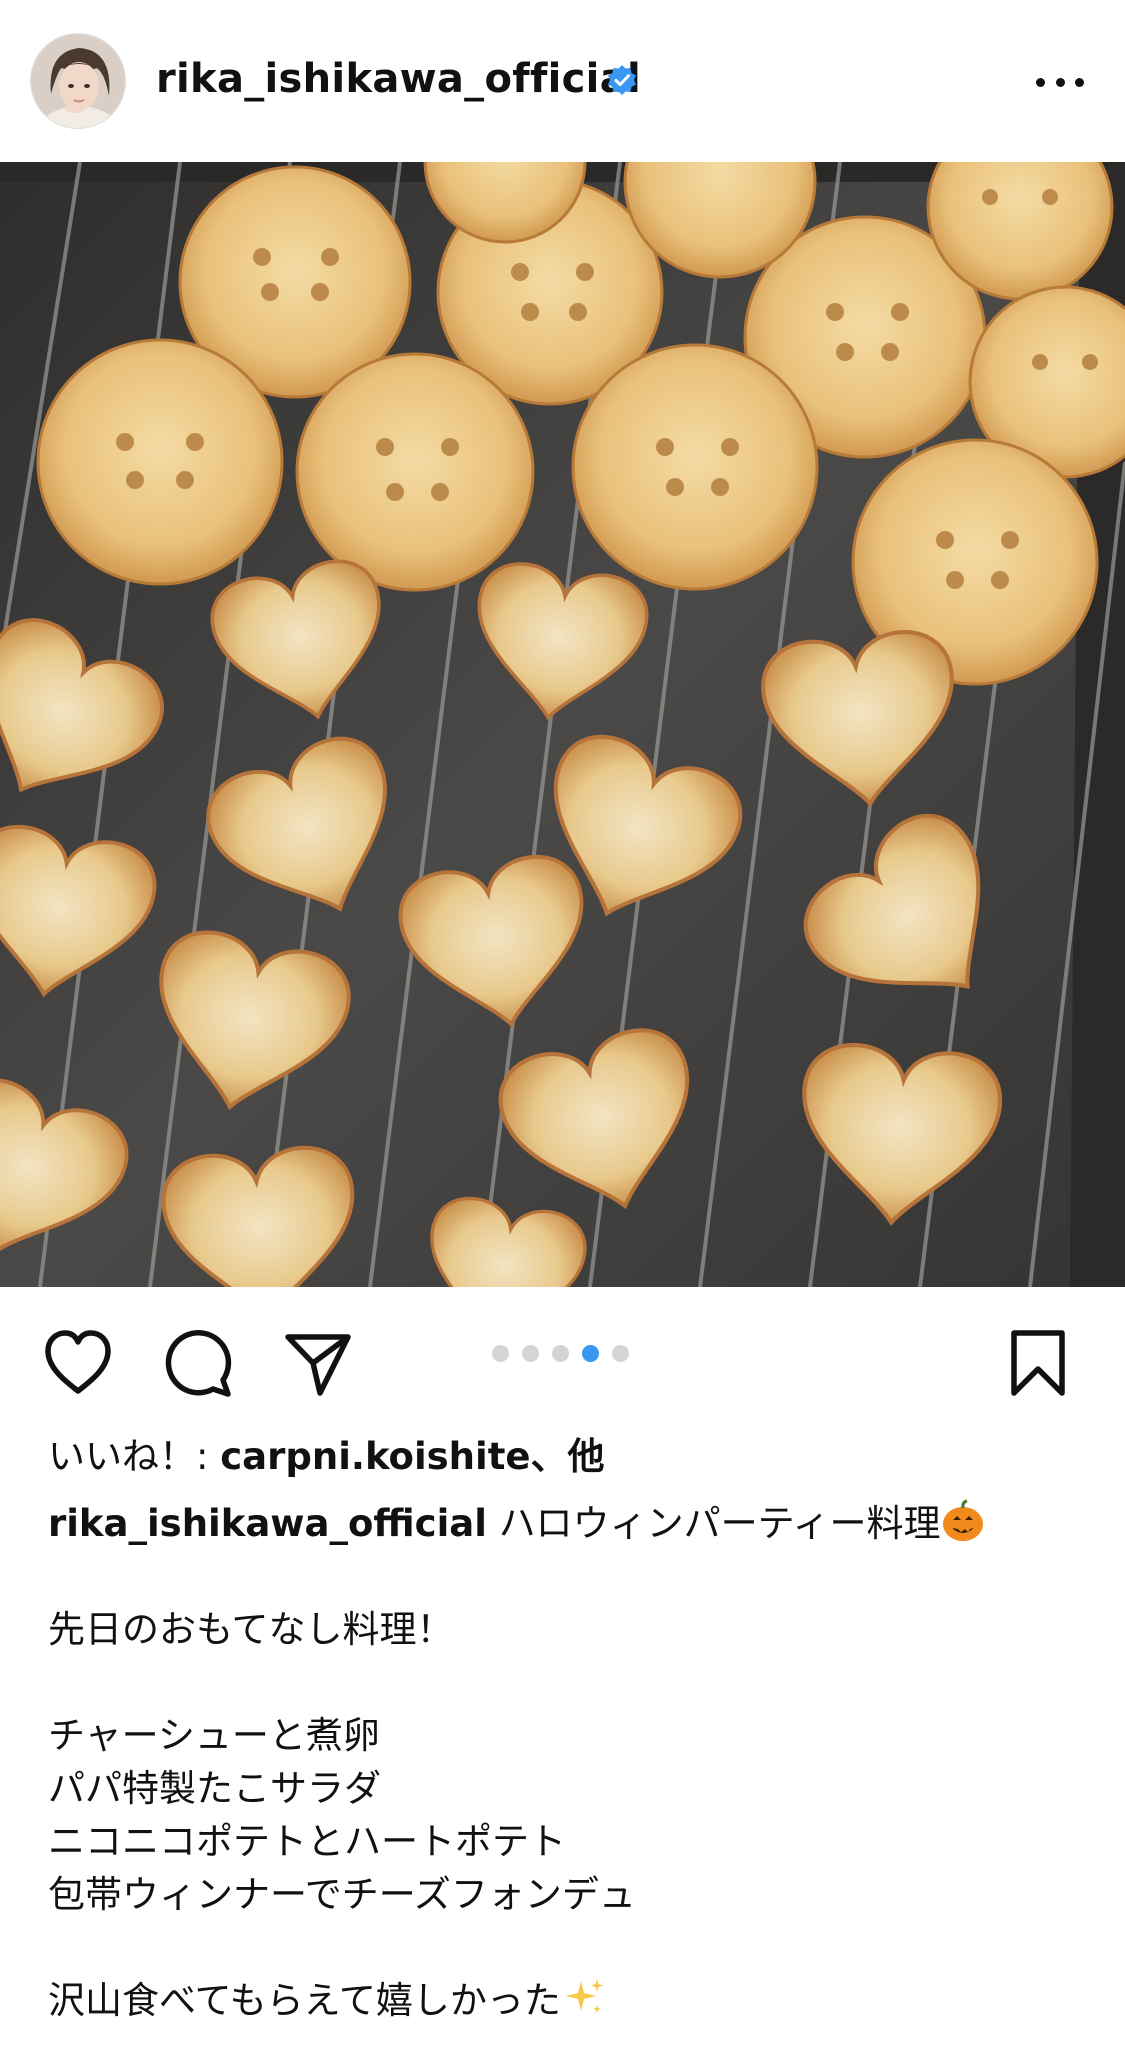 This screenshot has height=2050, width=1125. What do you see at coordinates (78, 81) in the screenshot?
I see `avatar` at bounding box center [78, 81].